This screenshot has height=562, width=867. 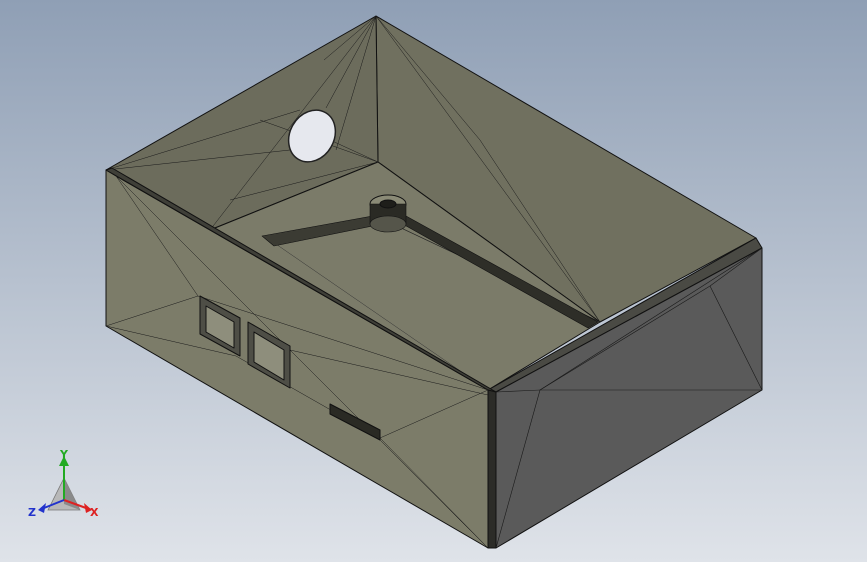 I want to click on x-axis-label: X, so click(x=94, y=512).